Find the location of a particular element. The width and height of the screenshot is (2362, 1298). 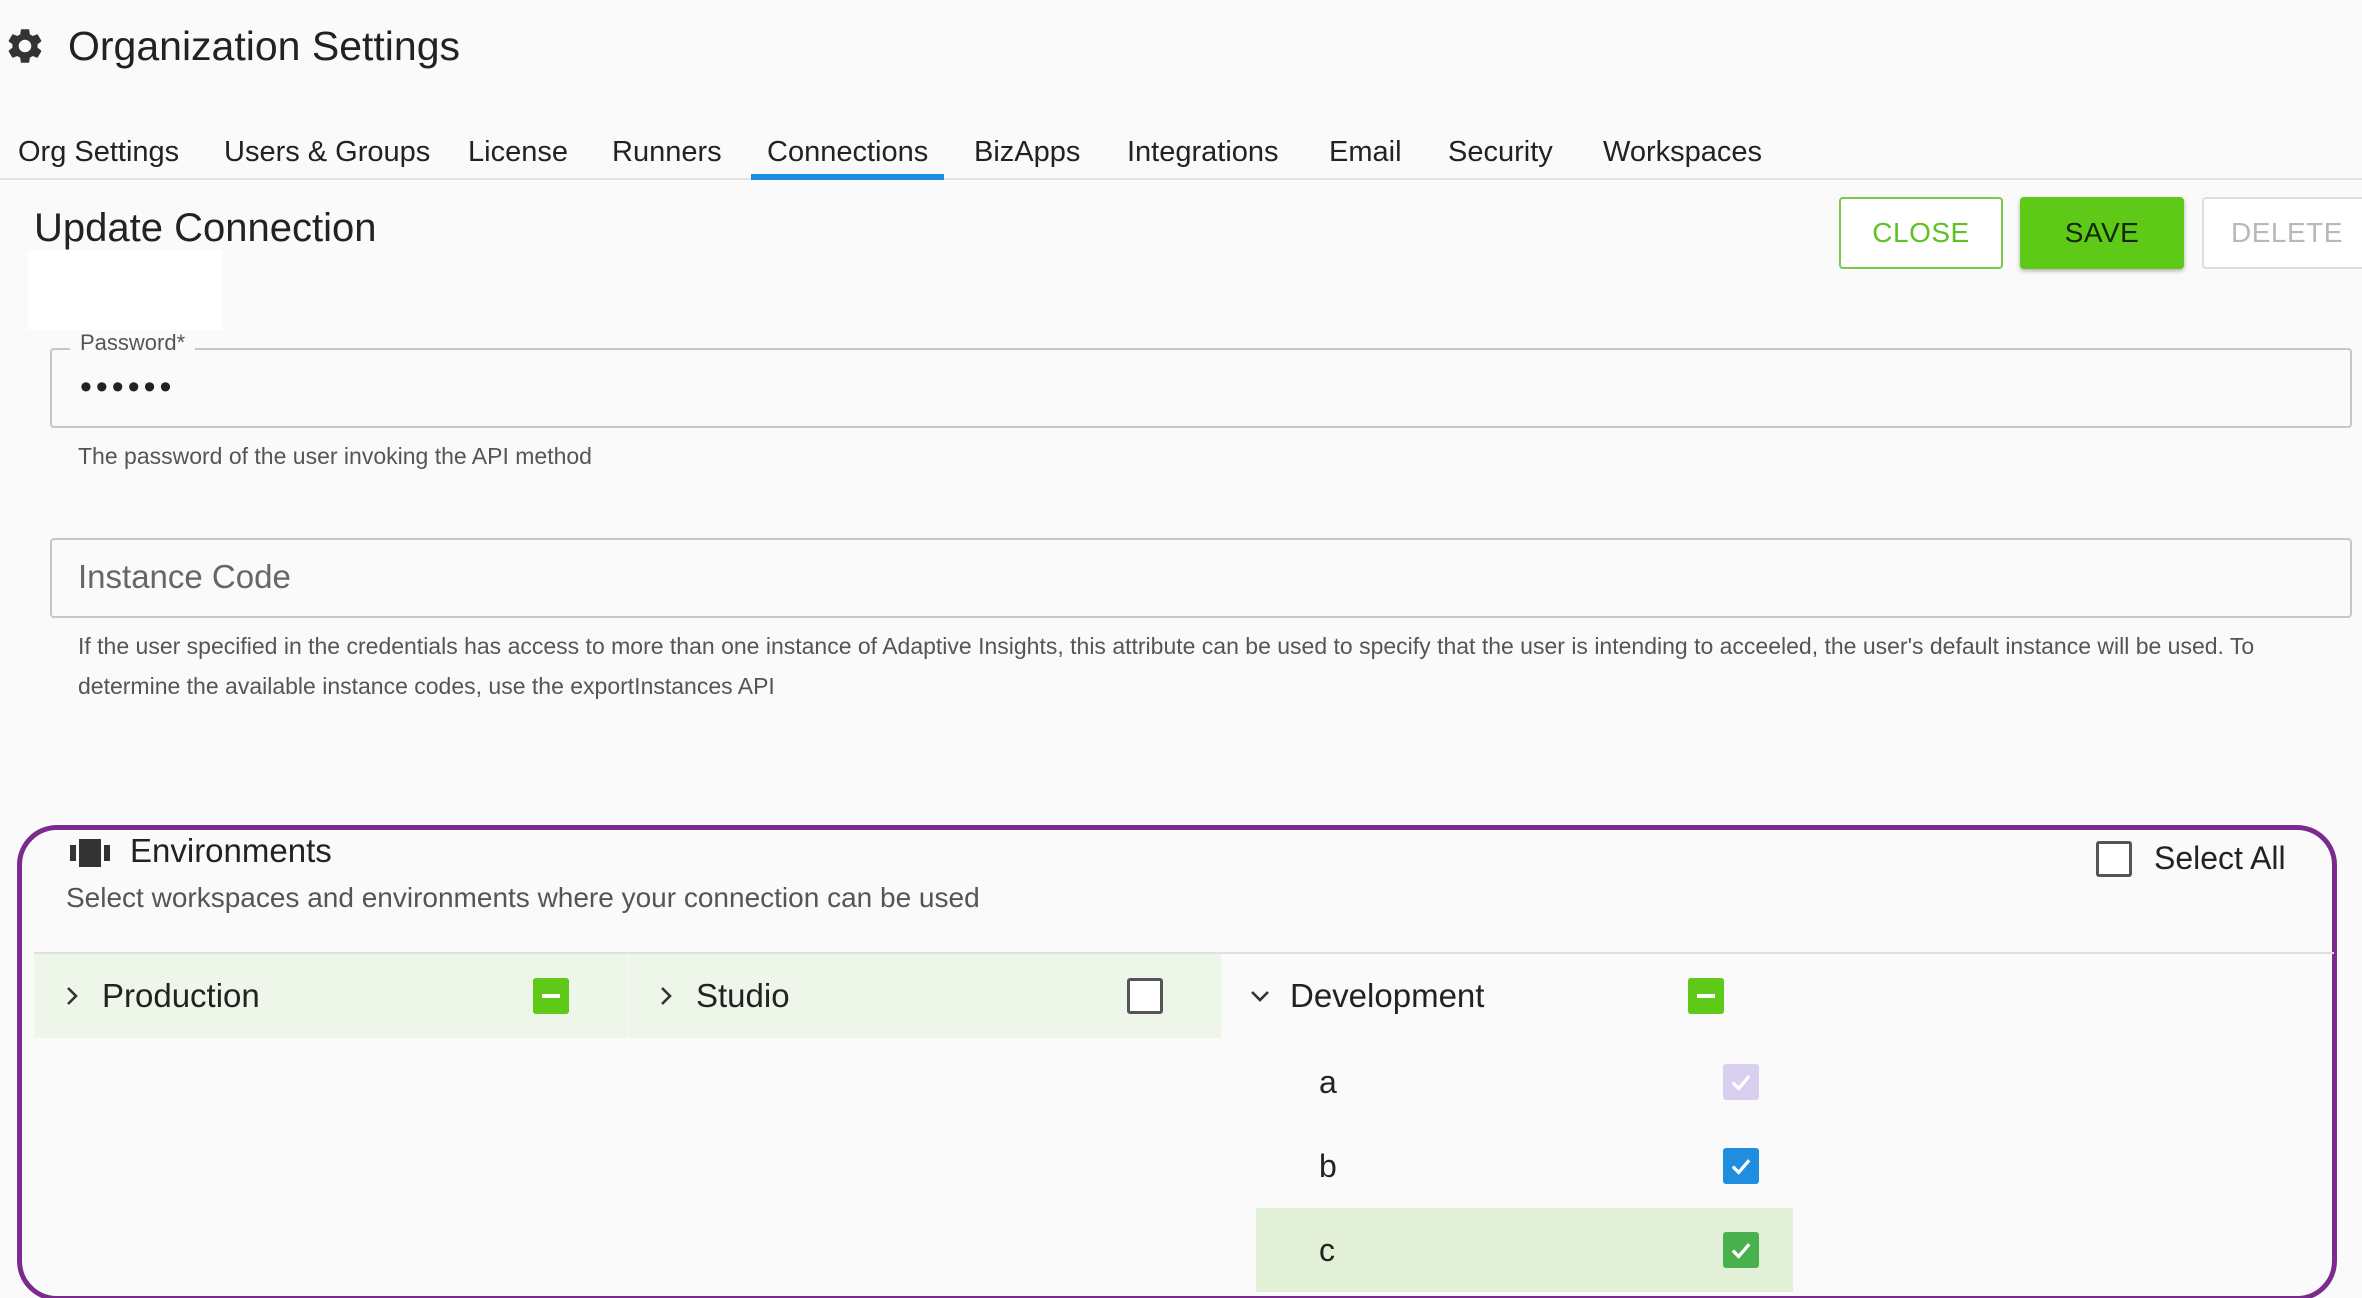

workspace-production: Production is located at coordinates (330, 996).